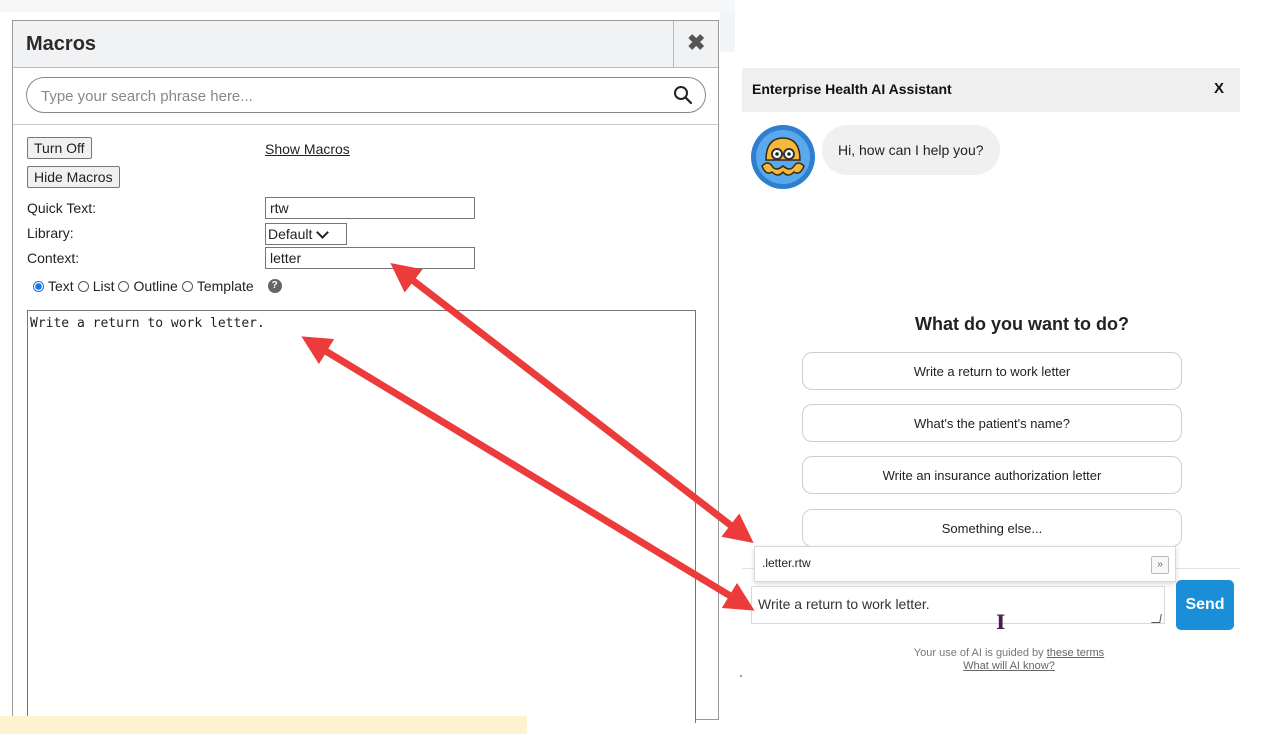 The width and height of the screenshot is (1274, 734). I want to click on resize-handle-icon, so click(1156, 618).